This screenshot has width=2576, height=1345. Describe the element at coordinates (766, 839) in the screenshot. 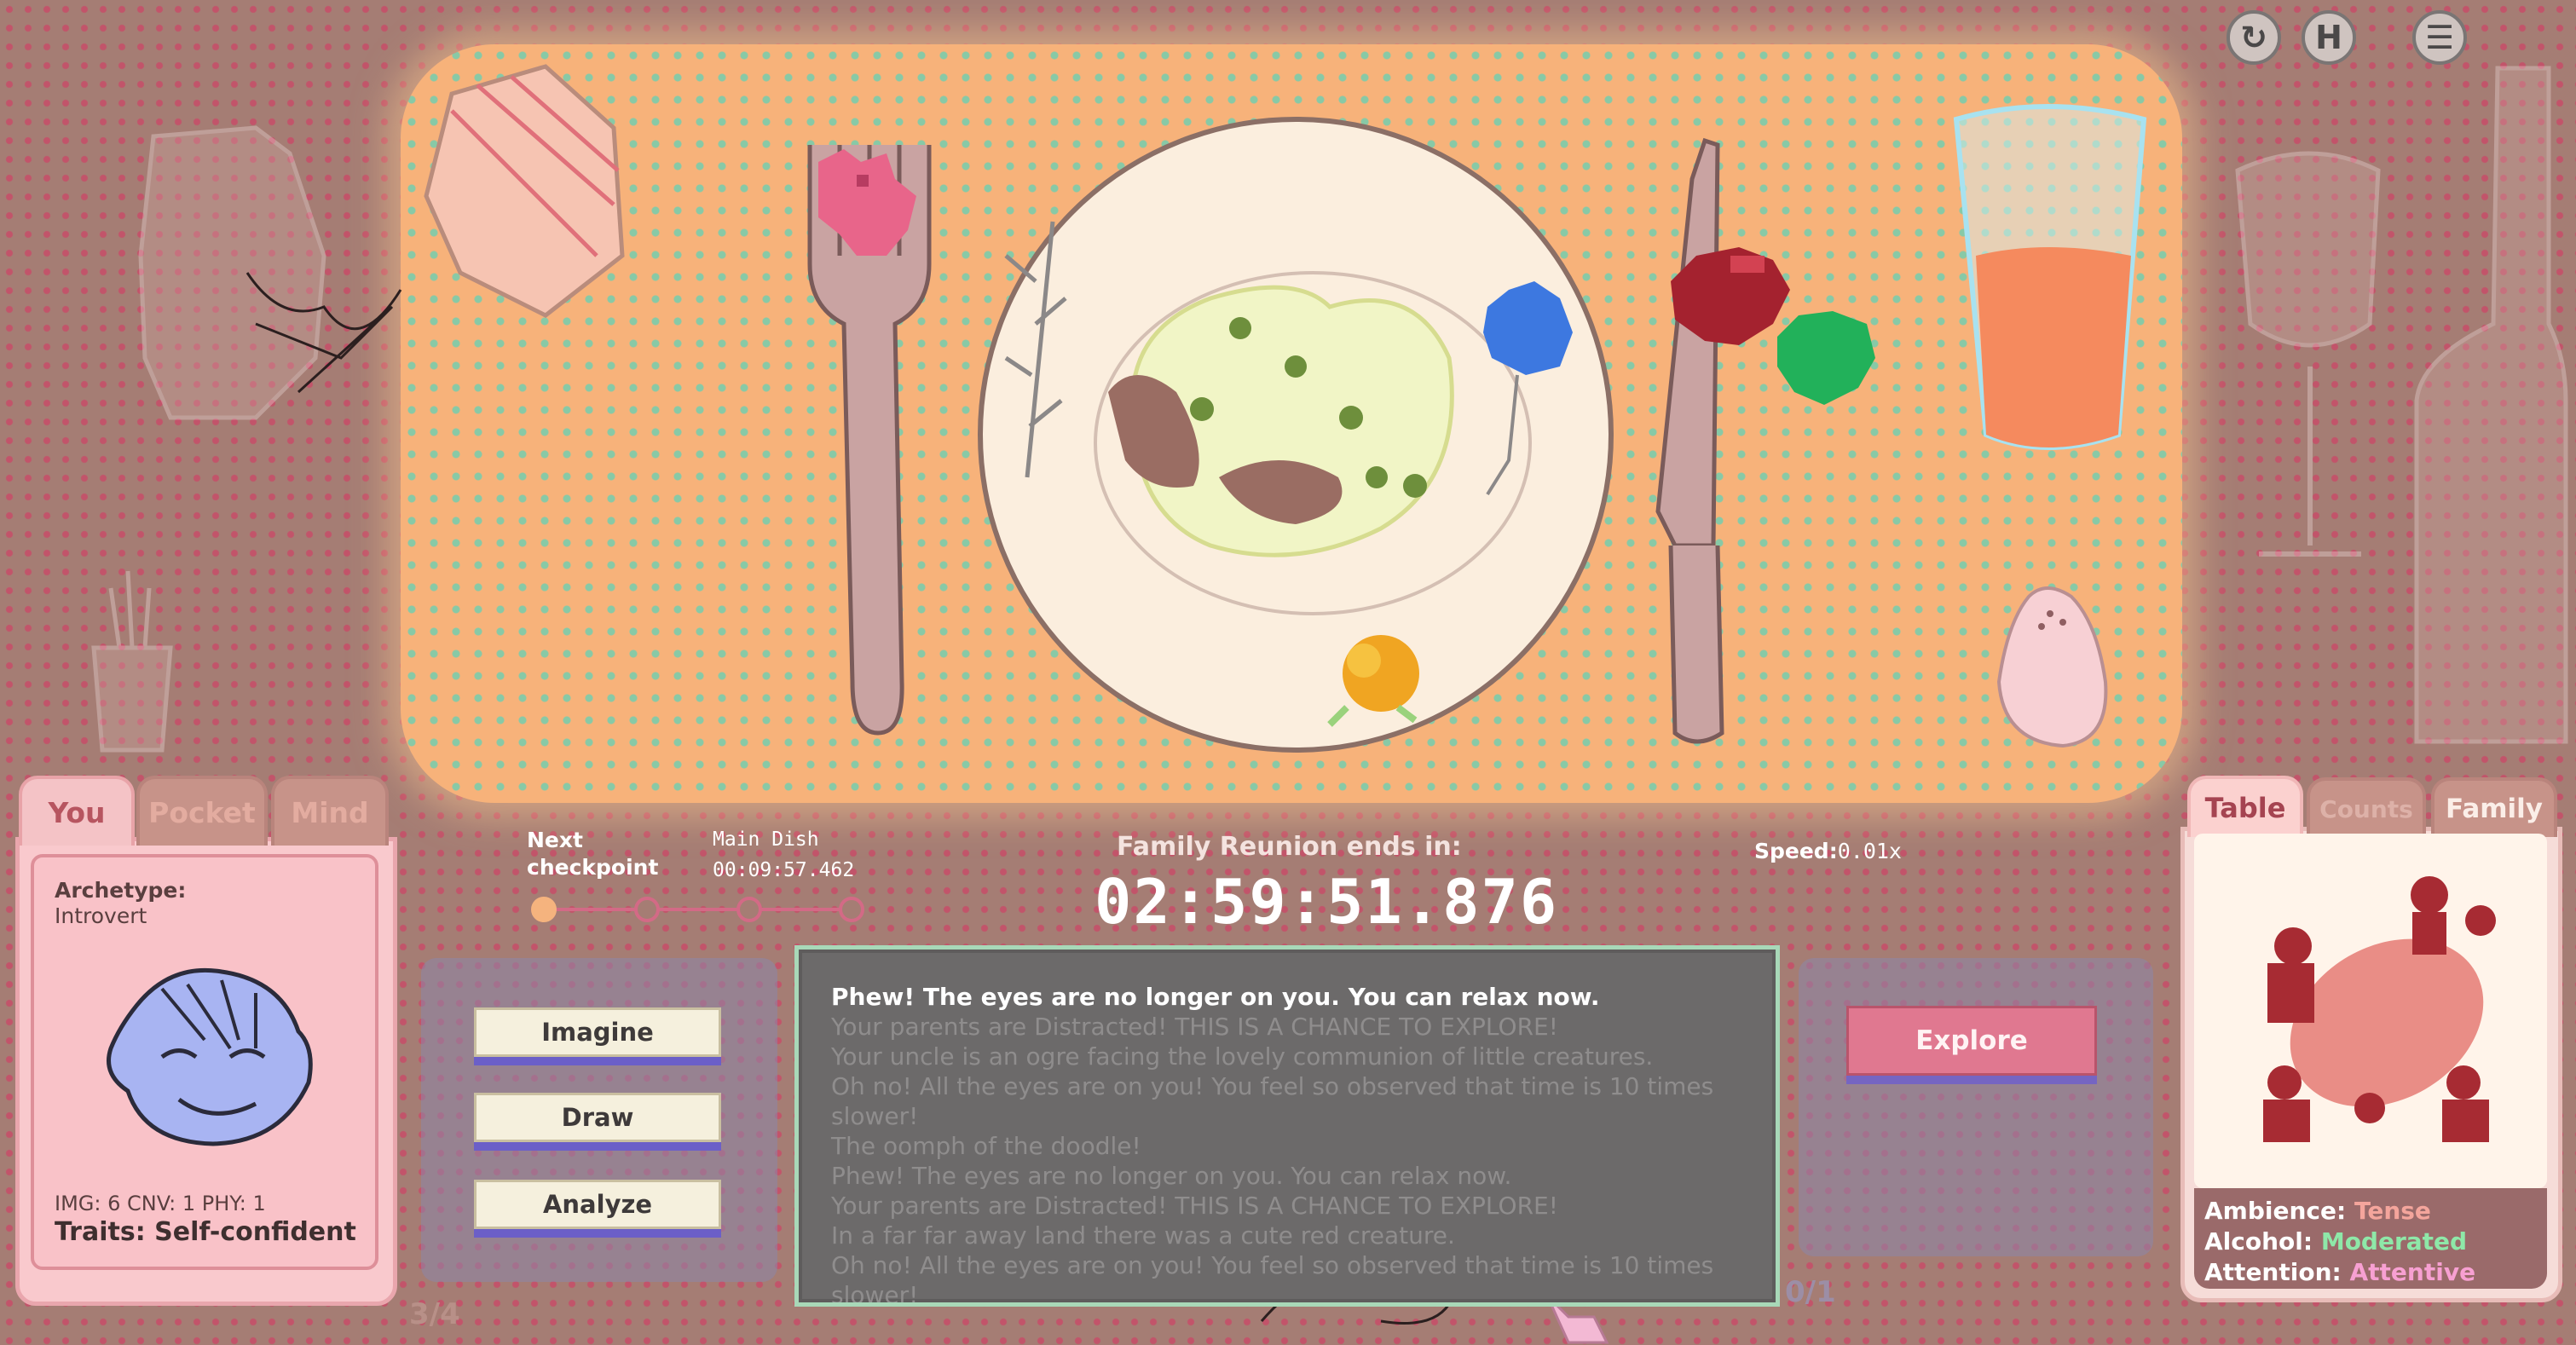

I see `checkpoint-course: Main Dish` at that location.